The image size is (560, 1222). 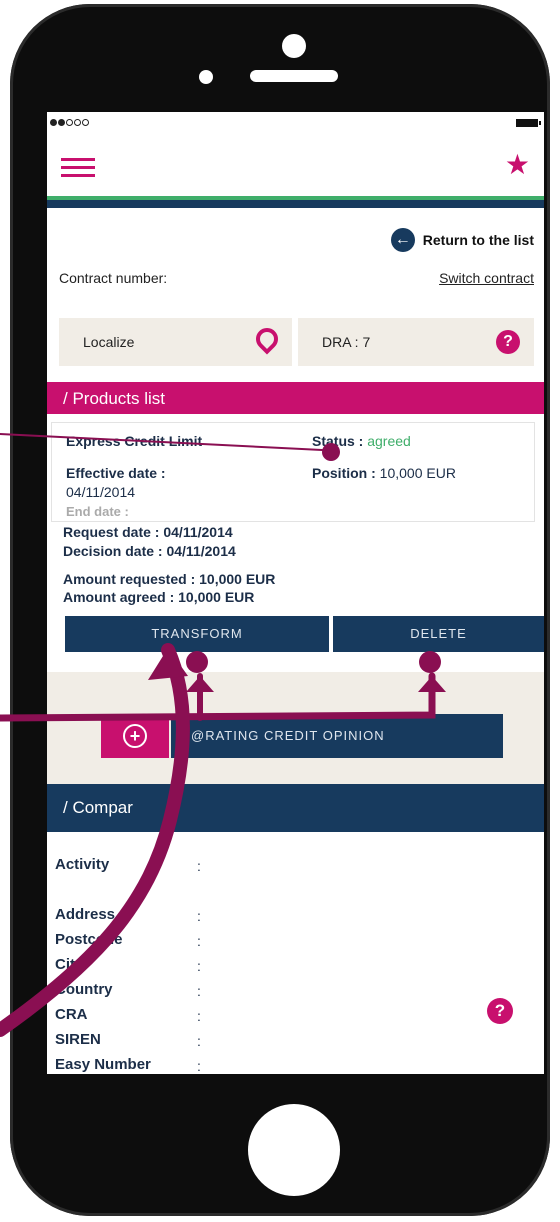 I want to click on plus-circle-icon: +, so click(x=135, y=736).